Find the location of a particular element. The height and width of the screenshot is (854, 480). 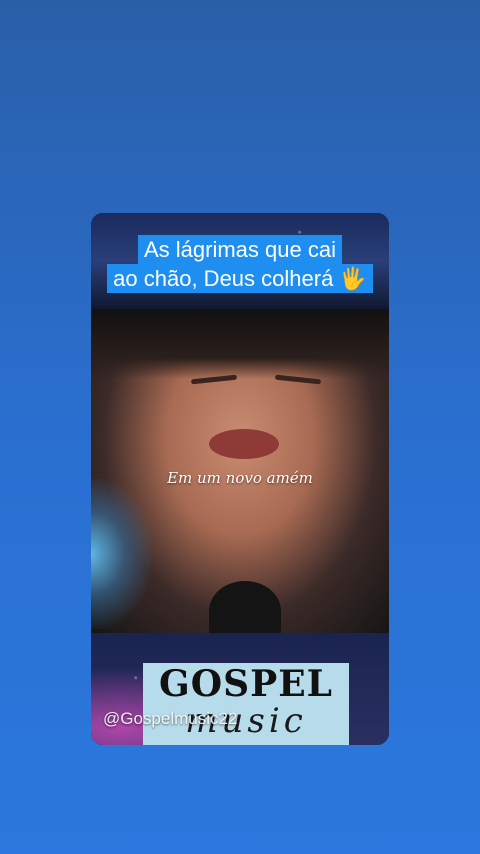

gospel-music-logo: GOSPEL music is located at coordinates (246, 704).